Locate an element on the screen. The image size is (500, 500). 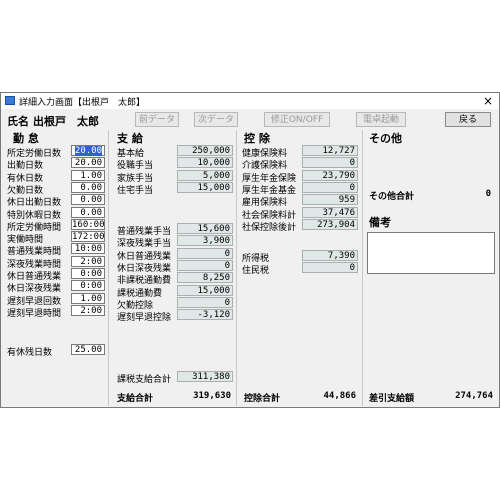
deduction-total-label: 控除合計 is located at coordinates (262, 399).